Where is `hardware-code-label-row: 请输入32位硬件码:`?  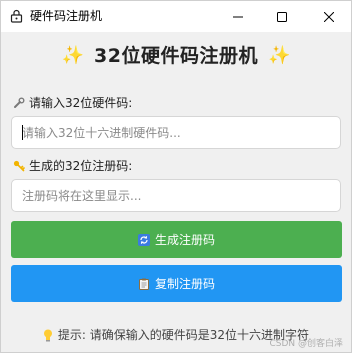
hardware-code-label-row: 请输入32位硬件码: is located at coordinates (72, 103).